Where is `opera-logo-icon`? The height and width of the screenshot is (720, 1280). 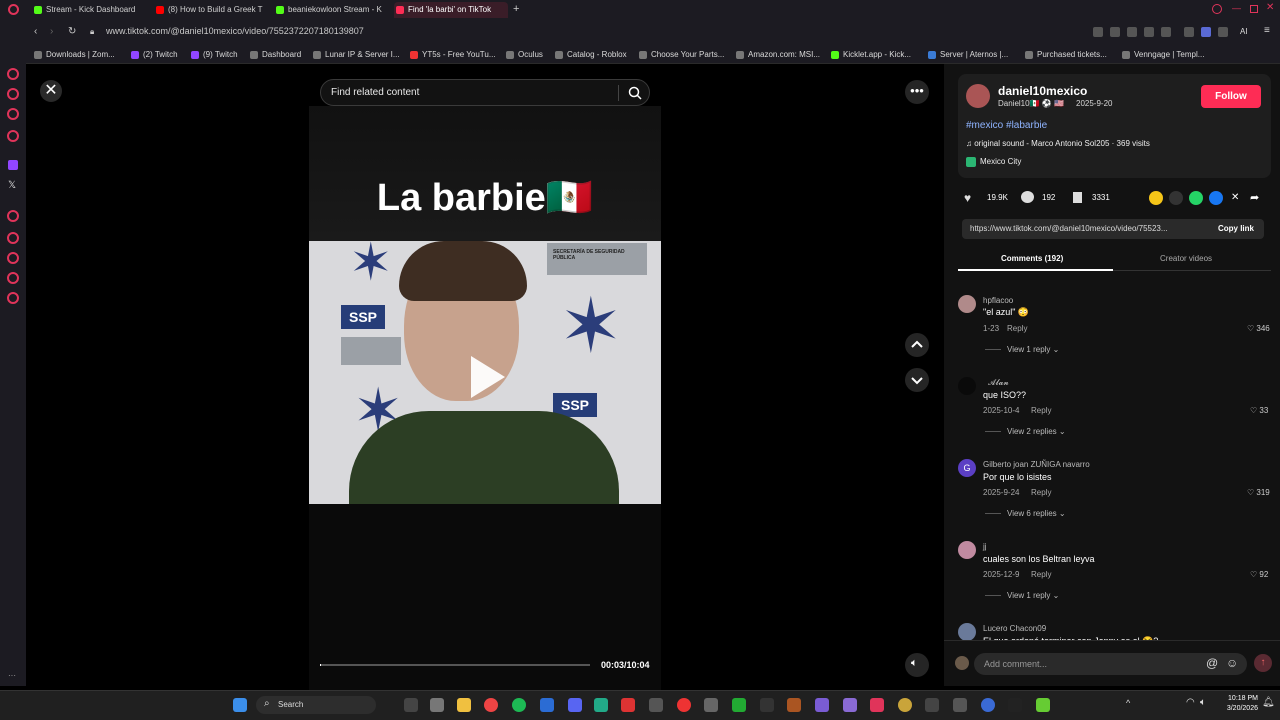
opera-logo-icon is located at coordinates (13, 9).